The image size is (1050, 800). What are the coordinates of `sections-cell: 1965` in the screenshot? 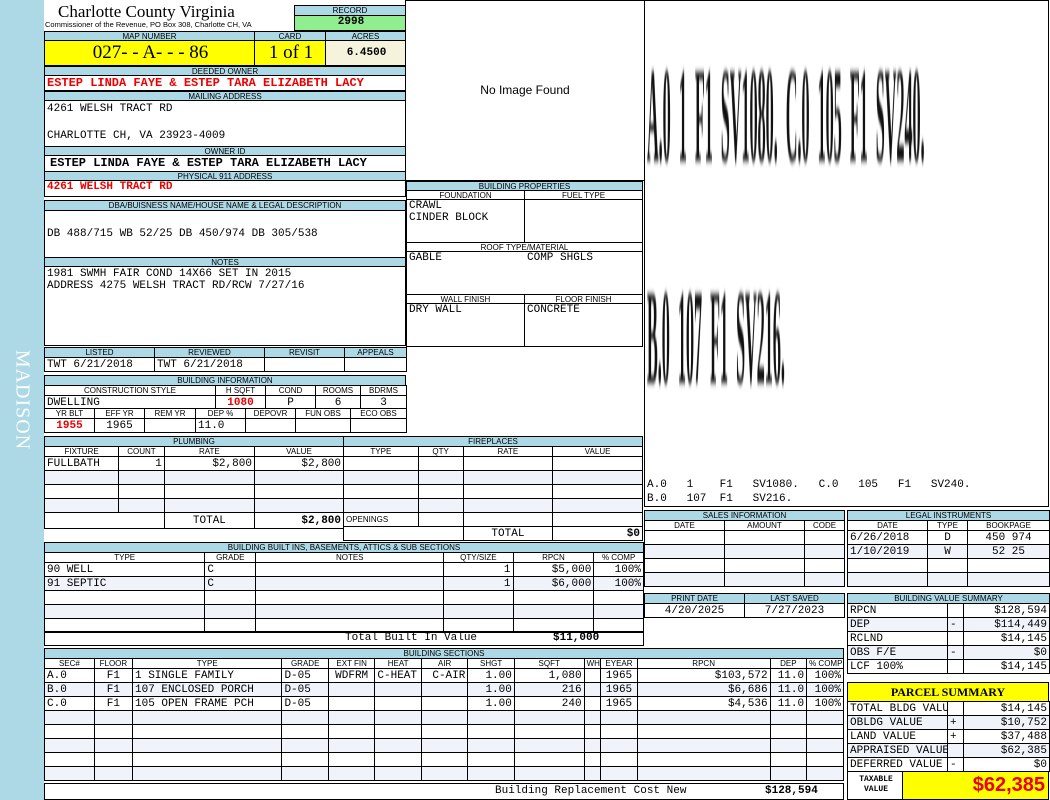 It's located at (619, 703).